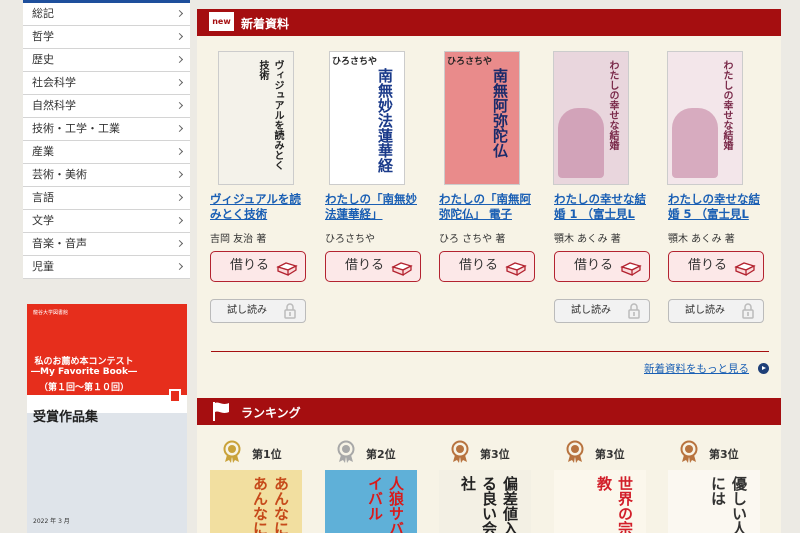  What do you see at coordinates (614, 504) in the screenshot?
I see `ranking-cover-title: 世界の宗教` at bounding box center [614, 504].